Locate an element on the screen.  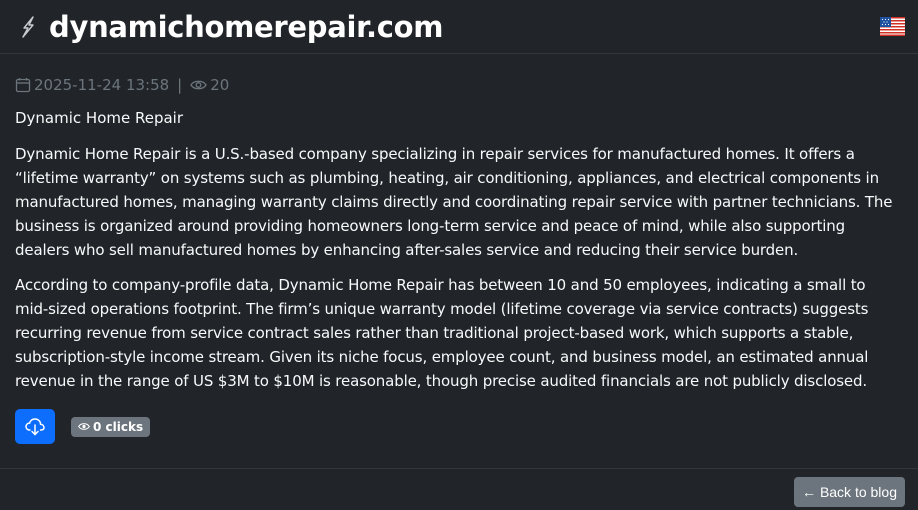
post-actions: 0 clicks is located at coordinates (459, 426).